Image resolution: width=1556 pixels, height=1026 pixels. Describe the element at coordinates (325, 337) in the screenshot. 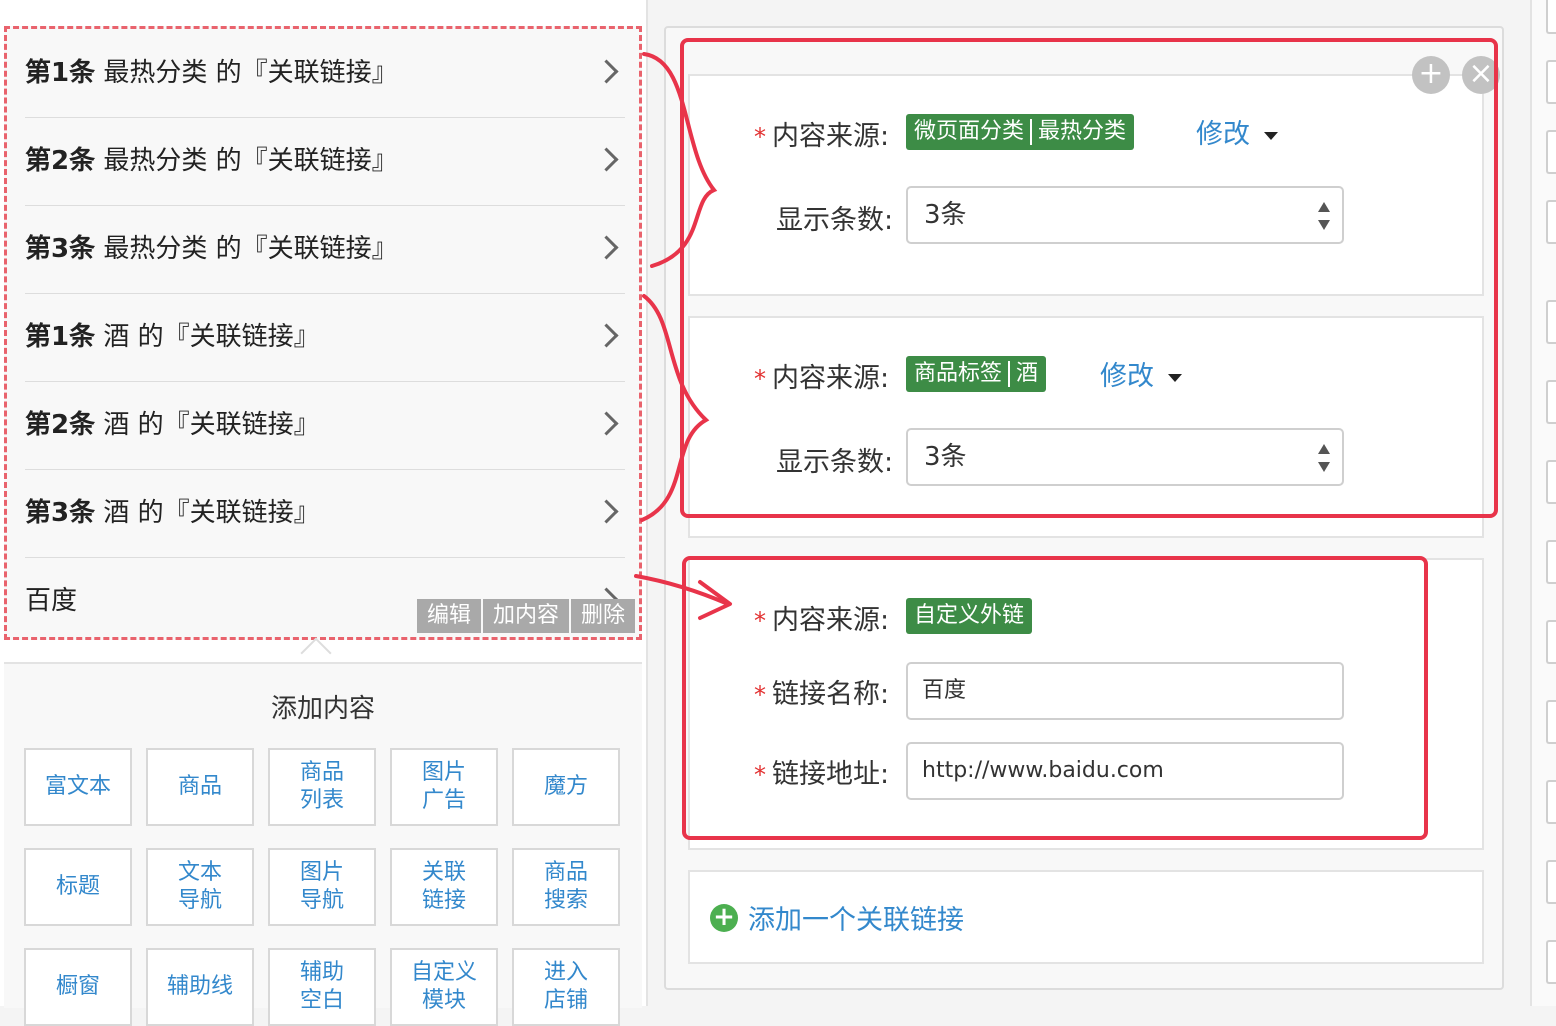

I see `preview-link-row: 第1条 酒 的『关联链接』` at that location.